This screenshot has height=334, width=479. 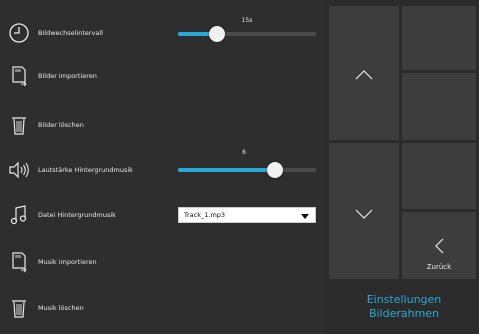 What do you see at coordinates (67, 262) in the screenshot?
I see `import-music-label: Musik importieren` at bounding box center [67, 262].